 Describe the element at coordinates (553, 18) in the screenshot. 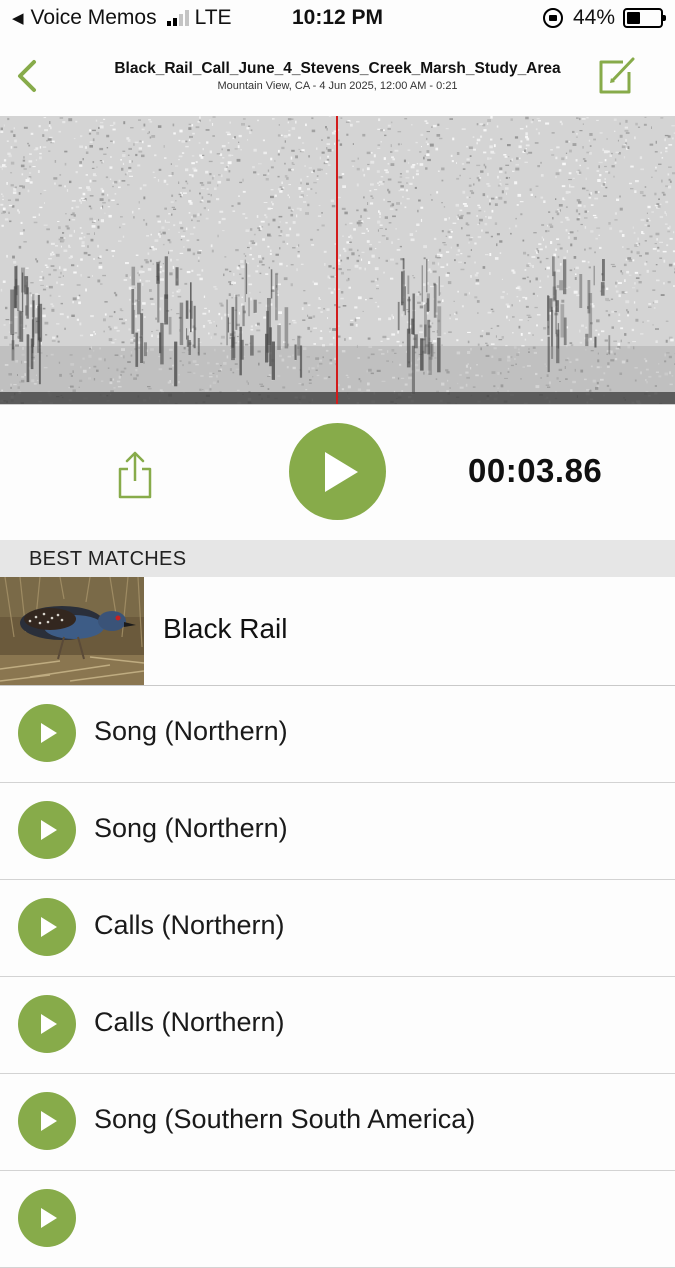

I see `orientation-lock-icon` at that location.